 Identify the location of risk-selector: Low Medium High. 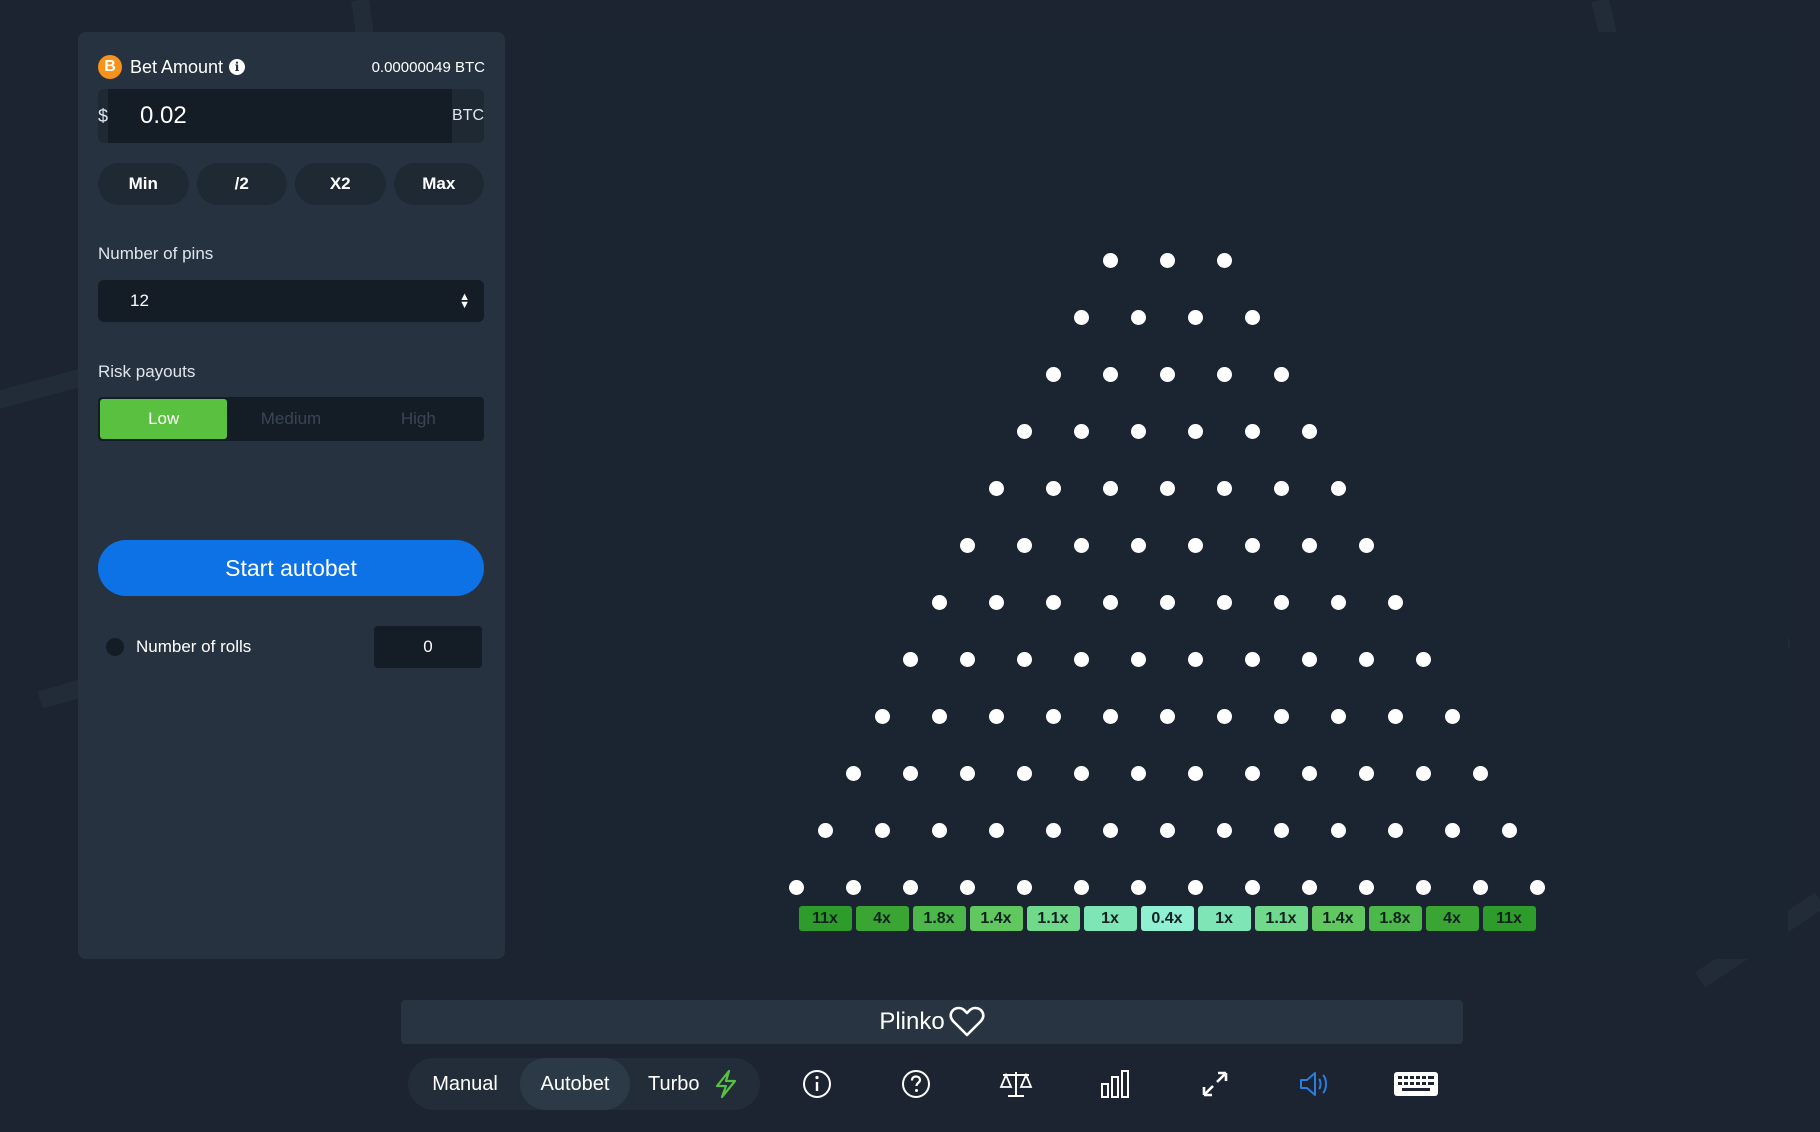
(291, 419).